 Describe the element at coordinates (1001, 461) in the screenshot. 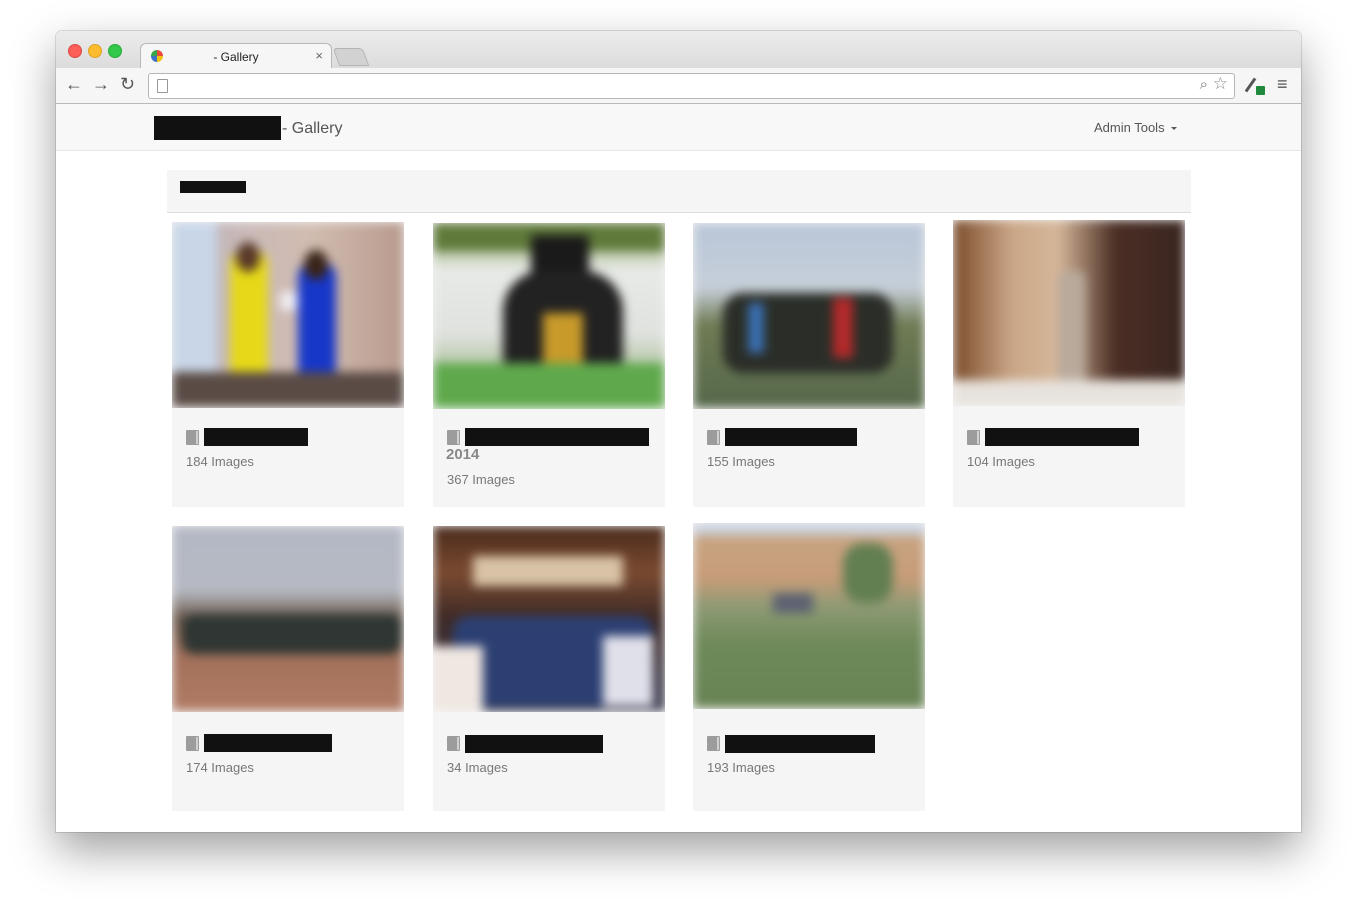

I see `album-image-count: 104 Images` at that location.